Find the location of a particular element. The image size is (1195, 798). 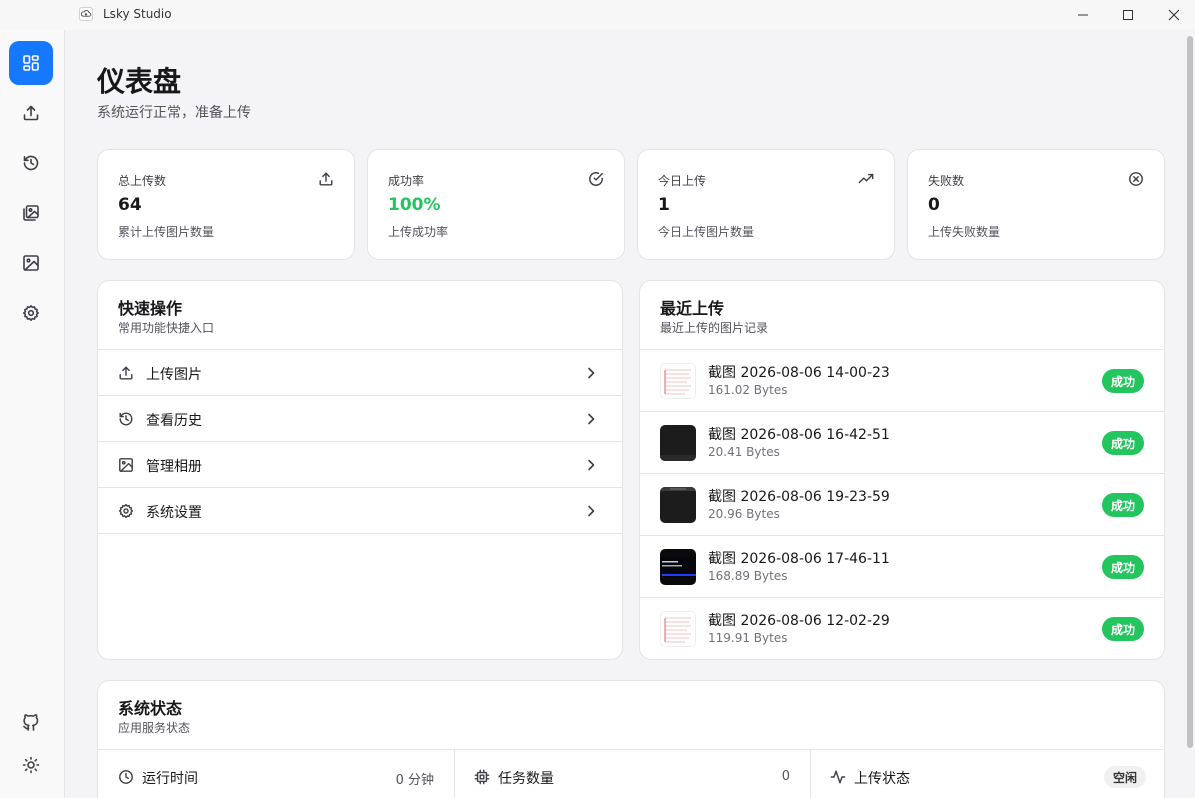

recent-upload-item: 截图 2026-08-06 16-42-51 20.41 Bytes 成功 is located at coordinates (902, 443).